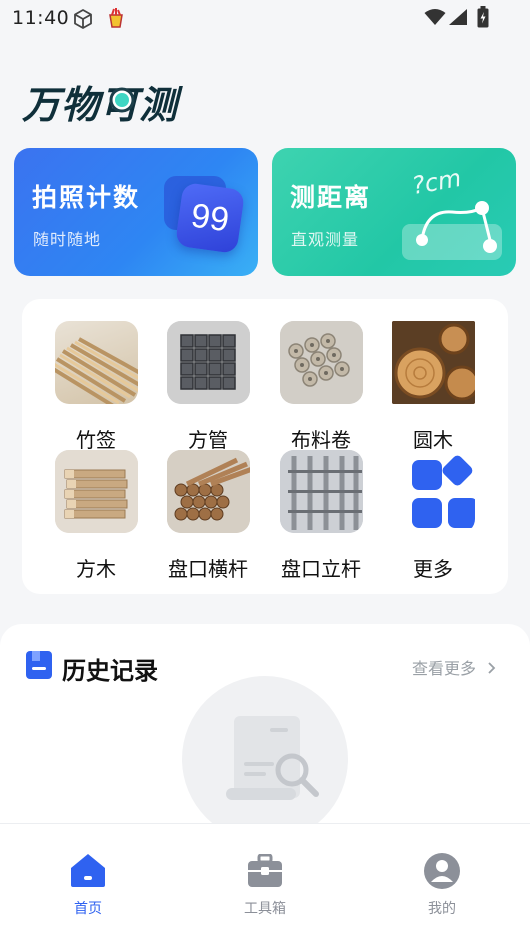 This screenshot has height=942, width=530. What do you see at coordinates (444, 668) in the screenshot?
I see `history-more-label: 查看更多` at bounding box center [444, 668].